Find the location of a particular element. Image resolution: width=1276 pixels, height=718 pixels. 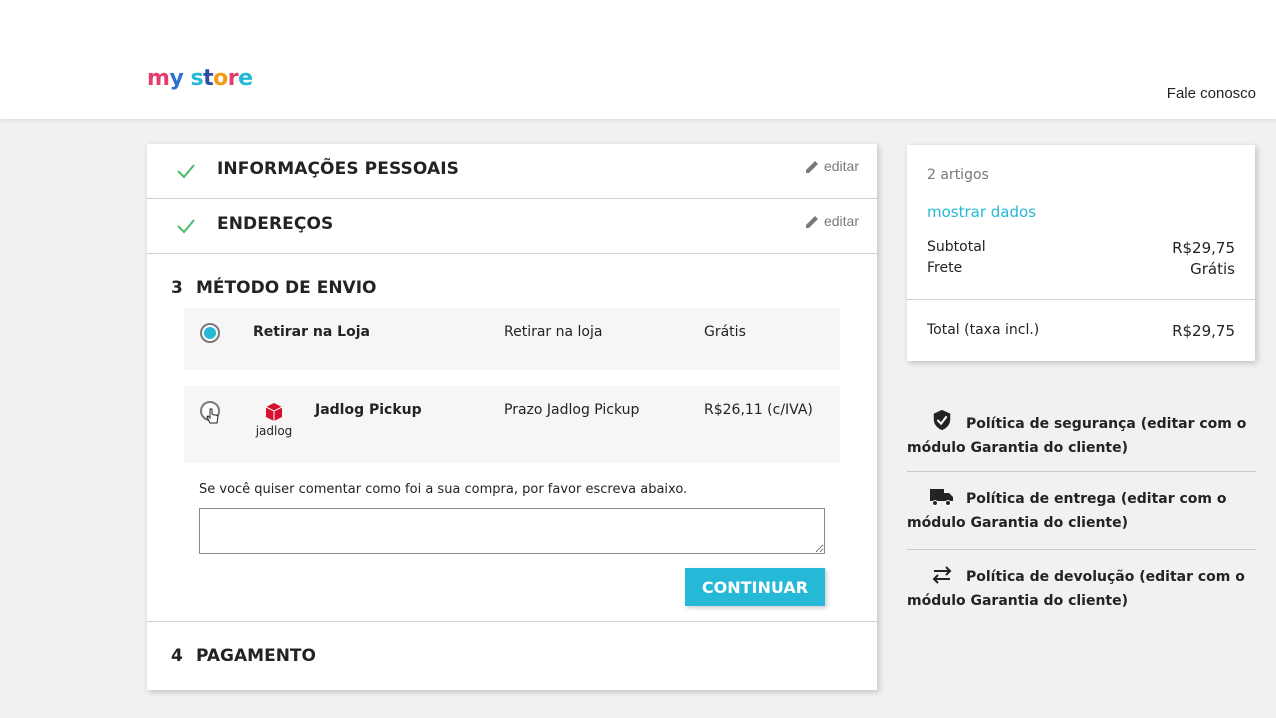

step-title: INFORMAÇÕES PESSOAIS is located at coordinates (338, 169).